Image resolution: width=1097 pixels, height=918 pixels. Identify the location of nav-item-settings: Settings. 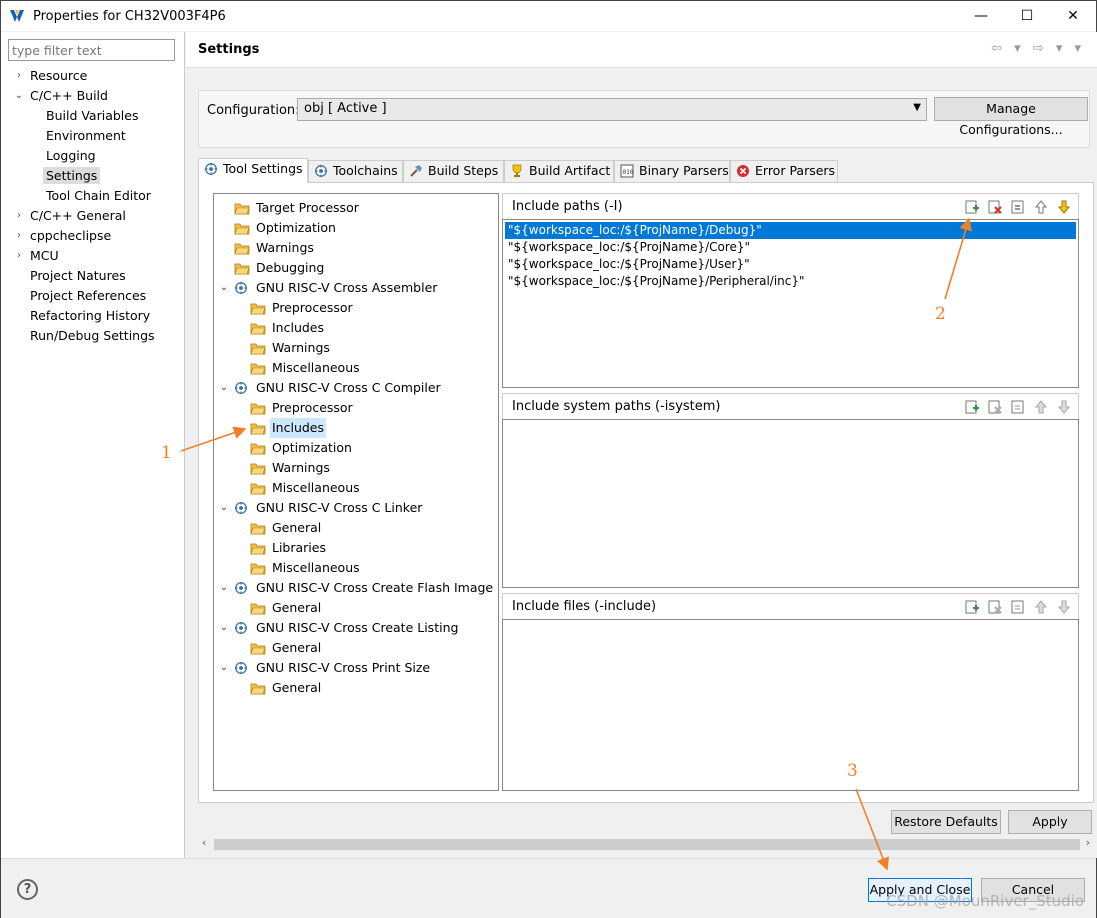
(72, 176).